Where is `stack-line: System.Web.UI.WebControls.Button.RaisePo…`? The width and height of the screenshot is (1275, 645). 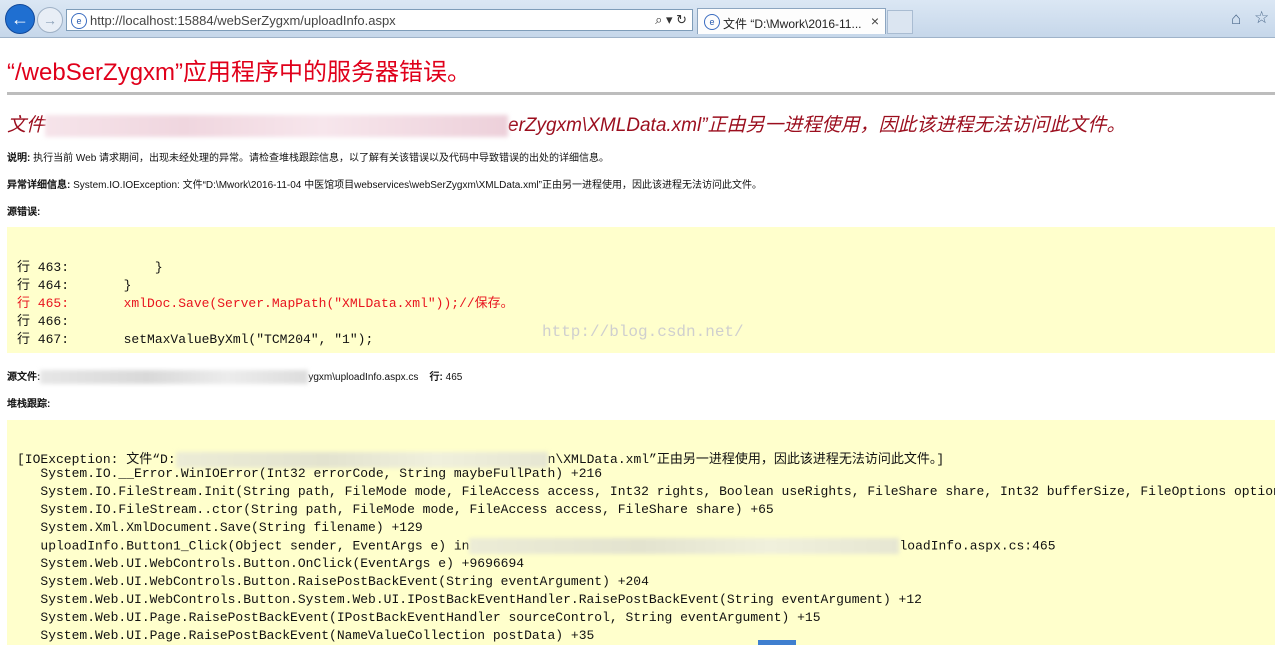
stack-line: System.Web.UI.WebControls.Button.RaisePo… is located at coordinates (333, 581).